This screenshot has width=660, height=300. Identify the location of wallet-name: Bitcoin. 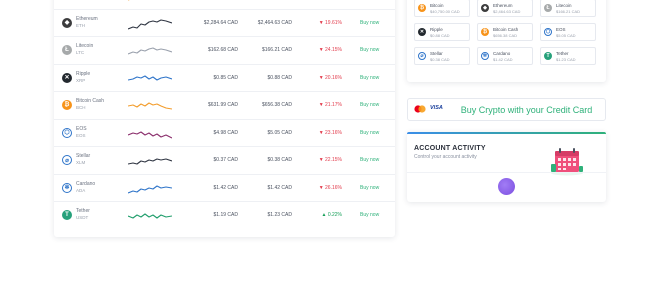
(437, 5).